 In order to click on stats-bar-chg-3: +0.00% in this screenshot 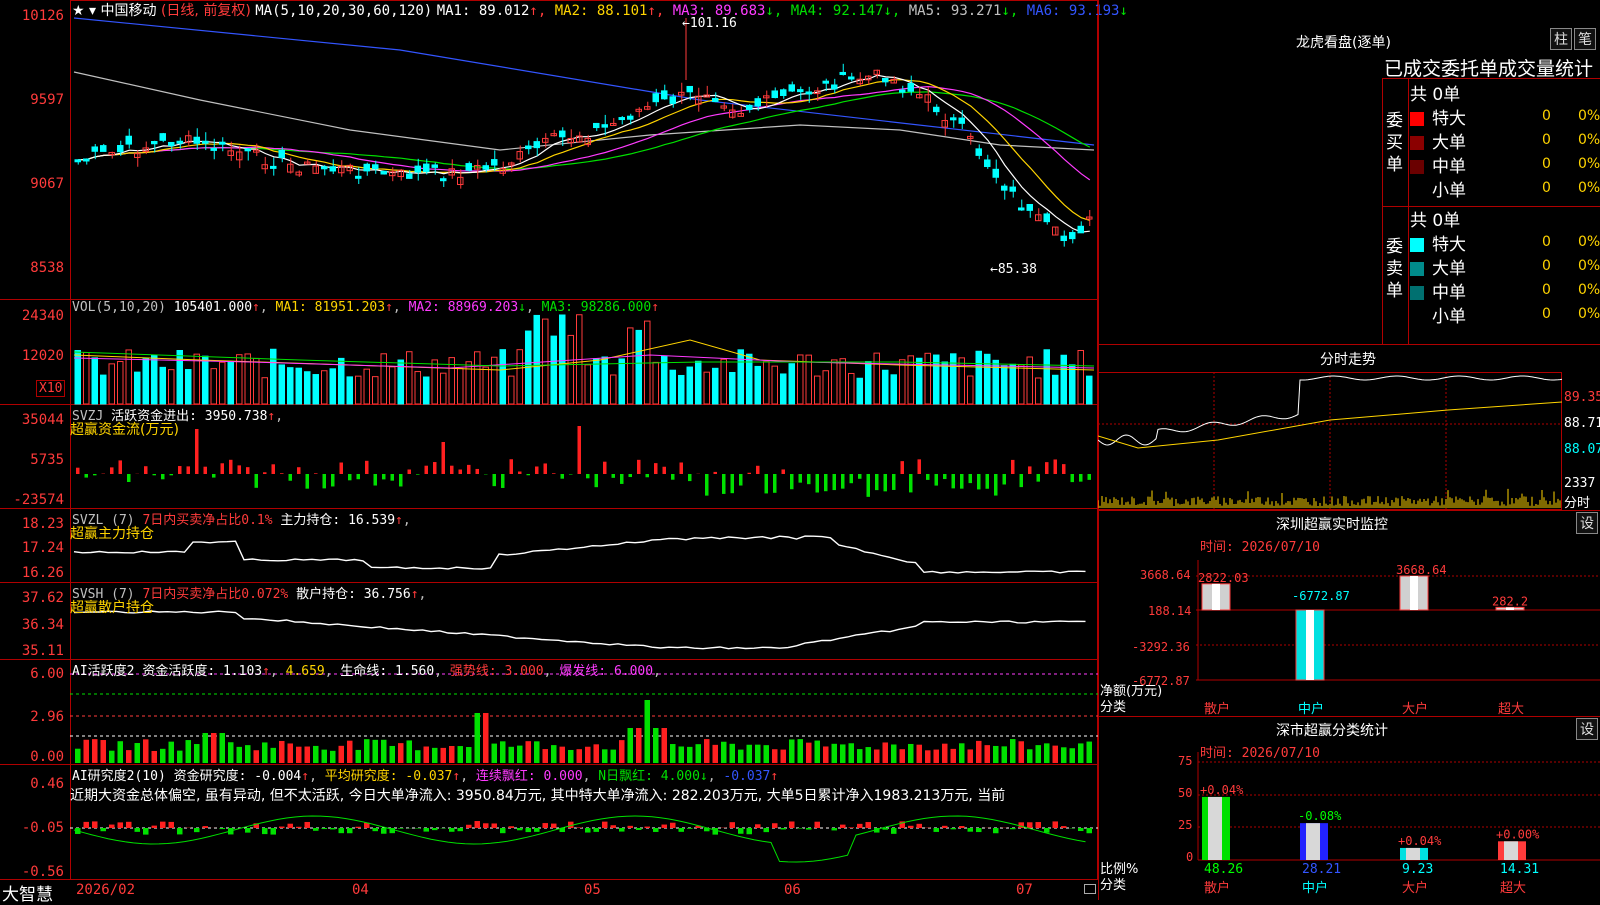, I will do `click(1518, 834)`.